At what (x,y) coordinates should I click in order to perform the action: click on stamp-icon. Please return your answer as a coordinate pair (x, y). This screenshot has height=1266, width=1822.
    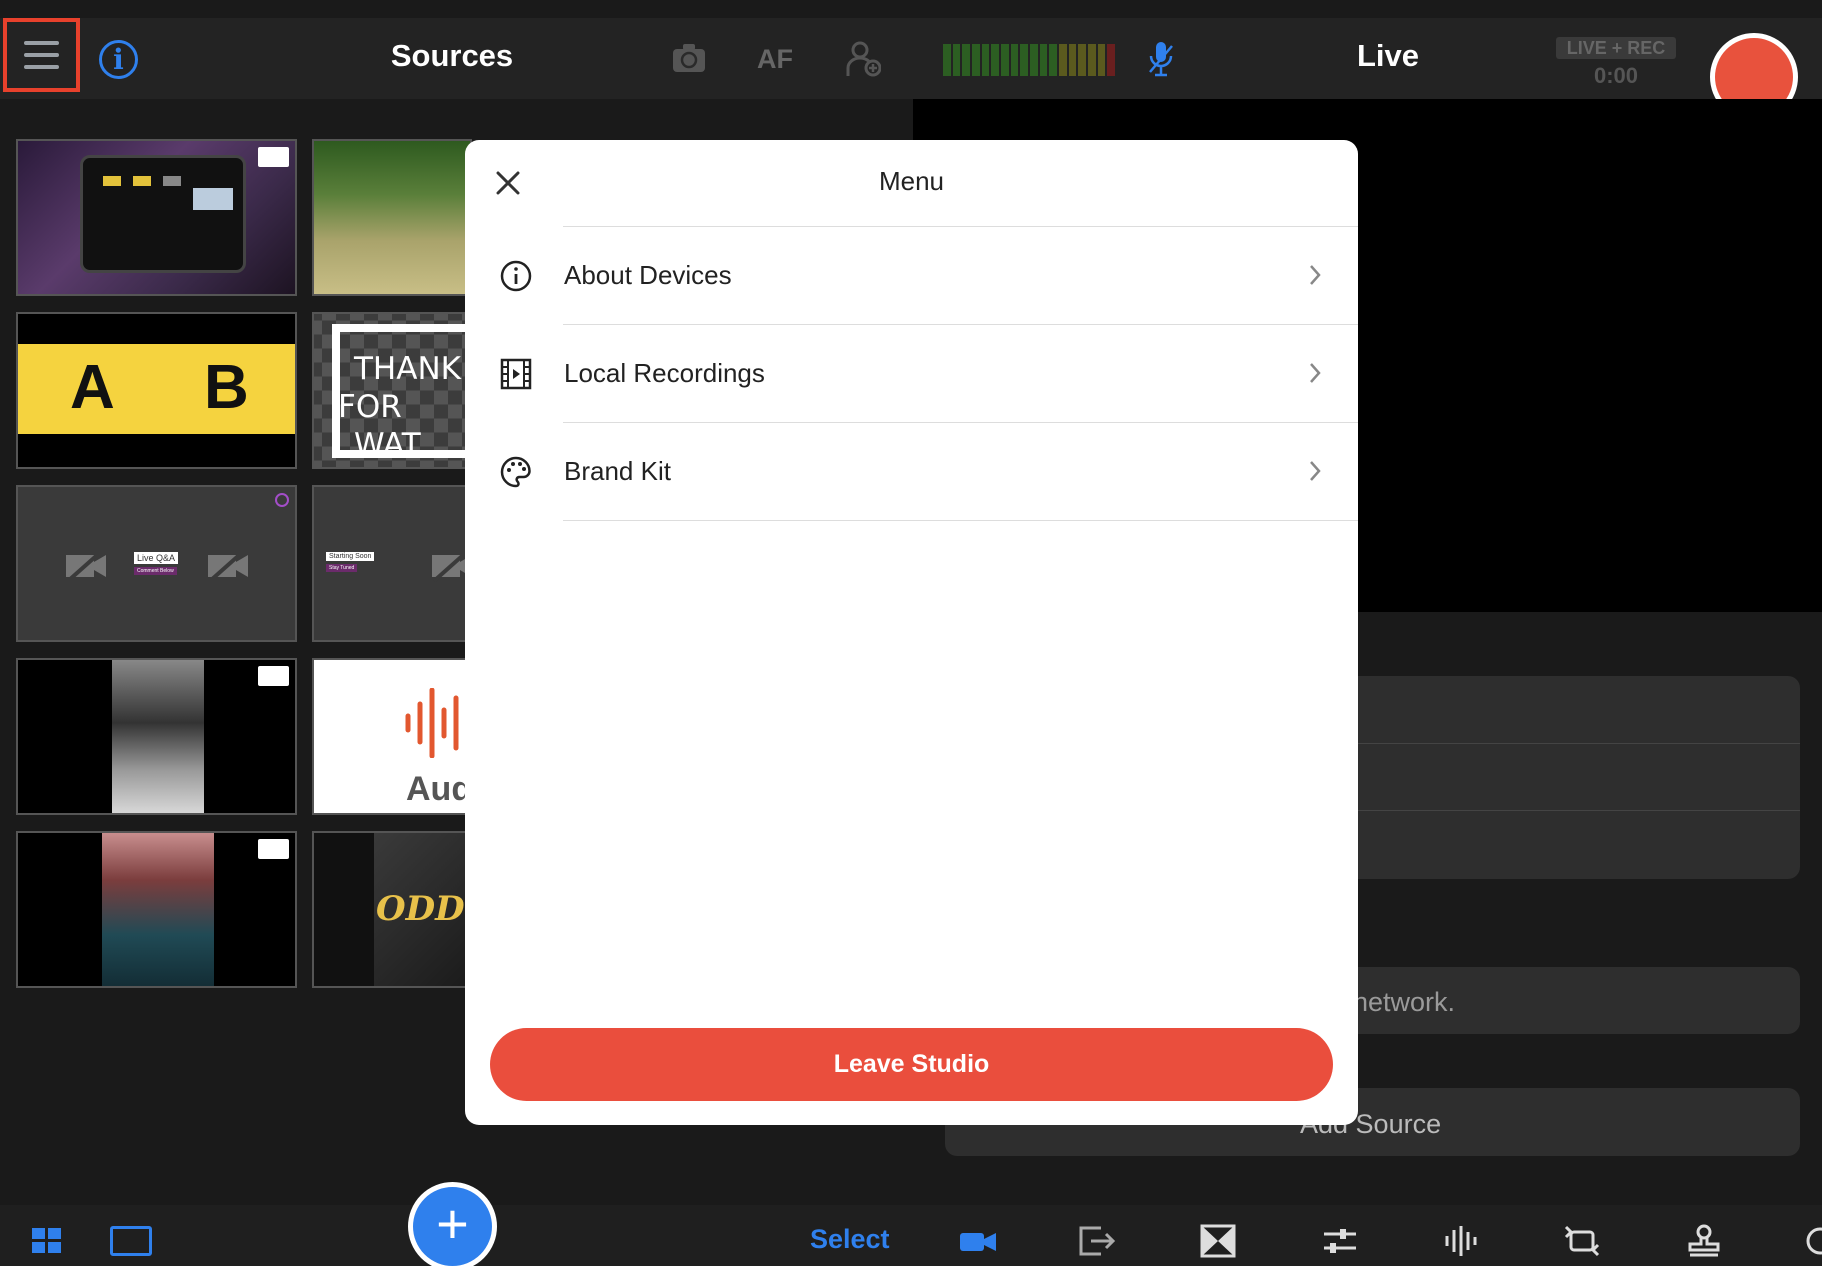
    Looking at the image, I should click on (1704, 1241).